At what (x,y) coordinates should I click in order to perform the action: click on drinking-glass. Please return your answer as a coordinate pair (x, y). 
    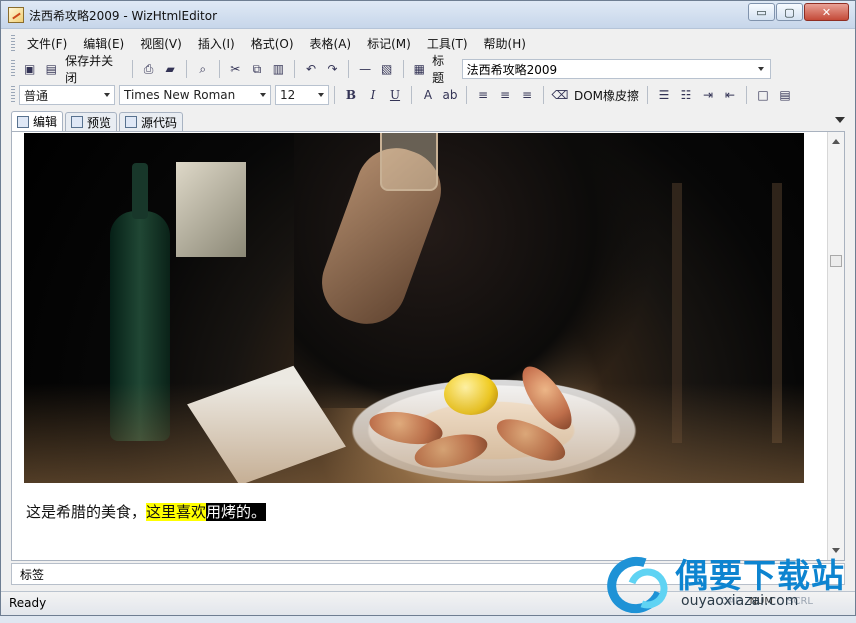
    Looking at the image, I should click on (409, 162).